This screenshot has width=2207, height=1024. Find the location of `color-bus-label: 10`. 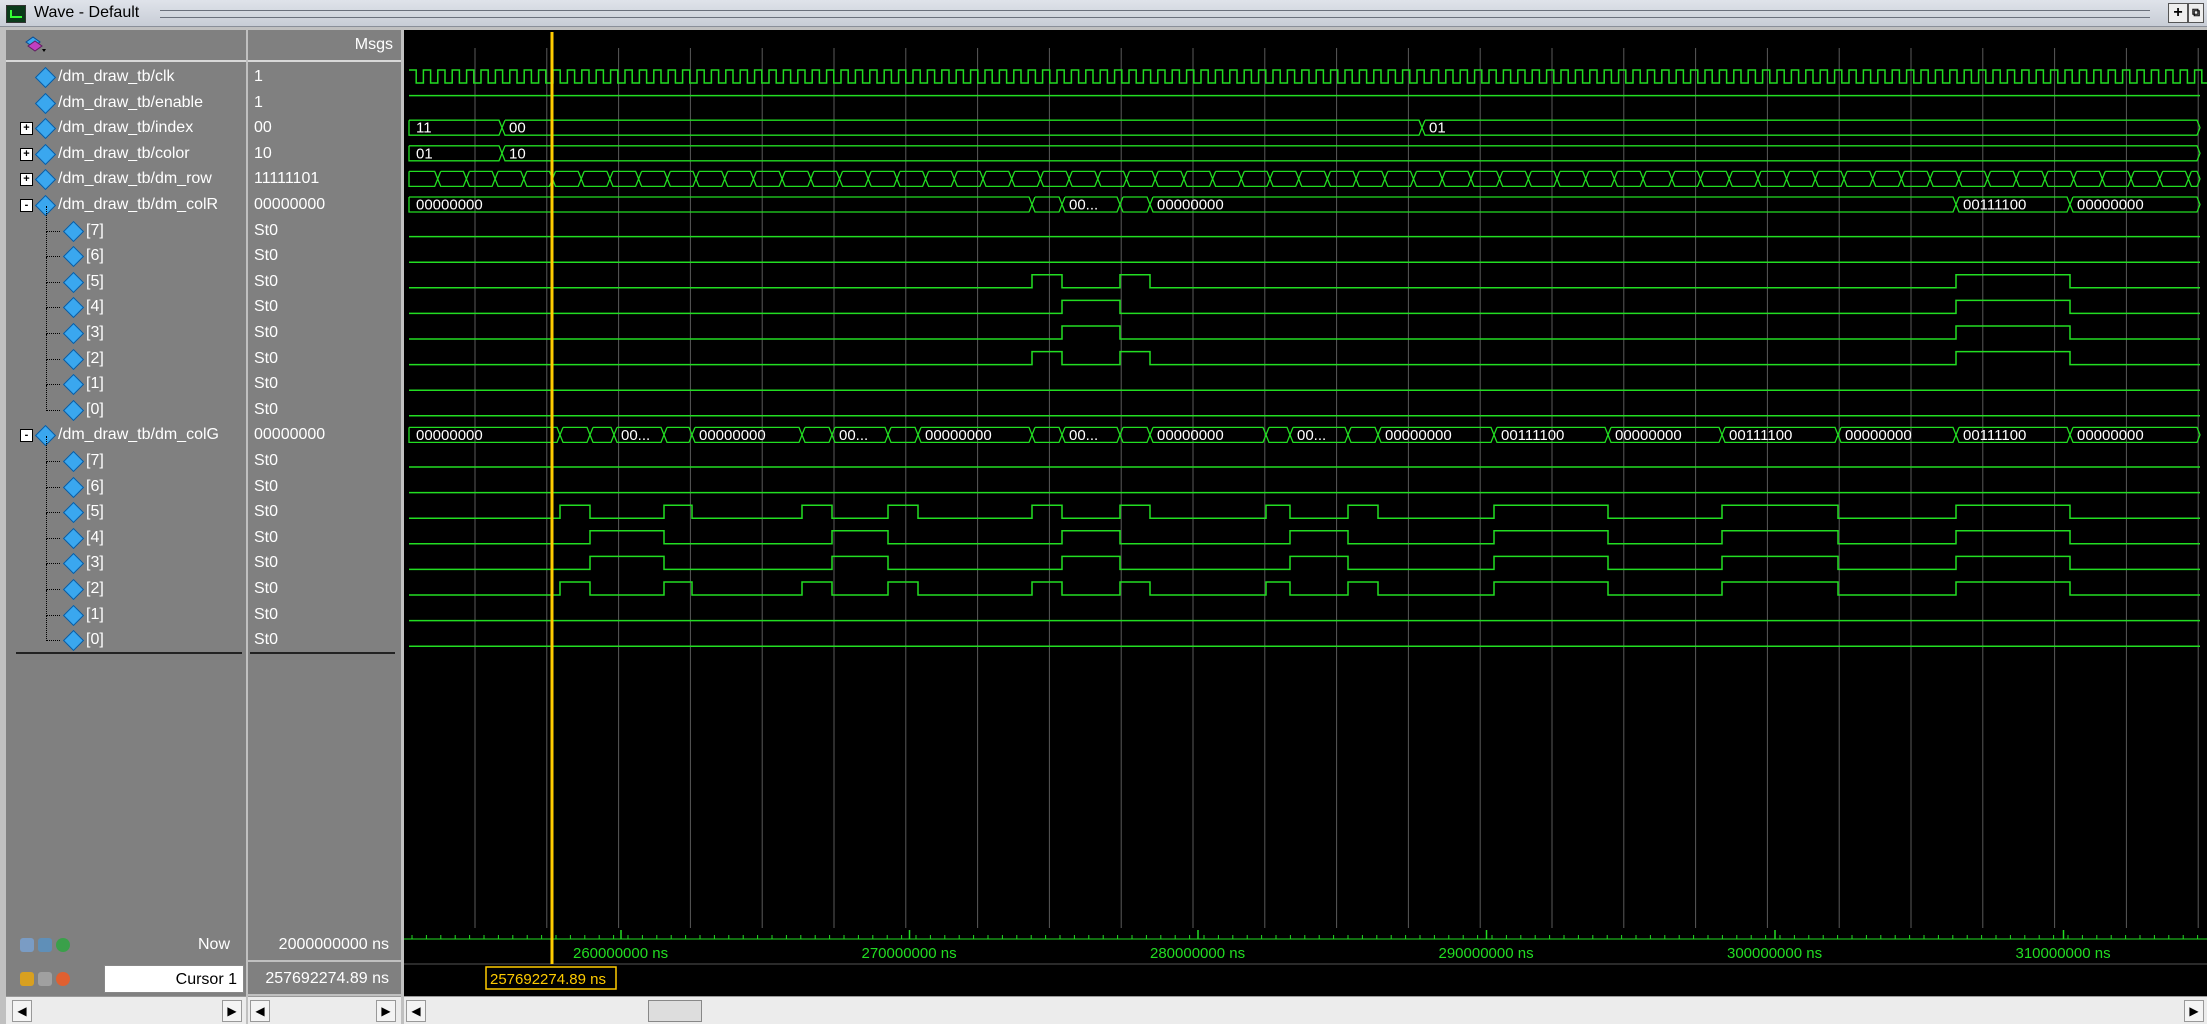

color-bus-label: 10 is located at coordinates (517, 153).